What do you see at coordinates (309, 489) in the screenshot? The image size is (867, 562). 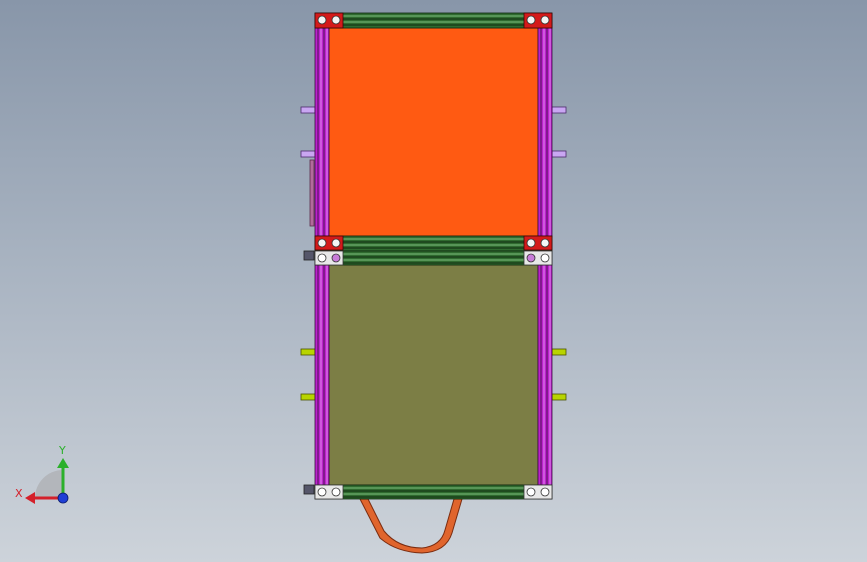 I see `left-latch-lower` at bounding box center [309, 489].